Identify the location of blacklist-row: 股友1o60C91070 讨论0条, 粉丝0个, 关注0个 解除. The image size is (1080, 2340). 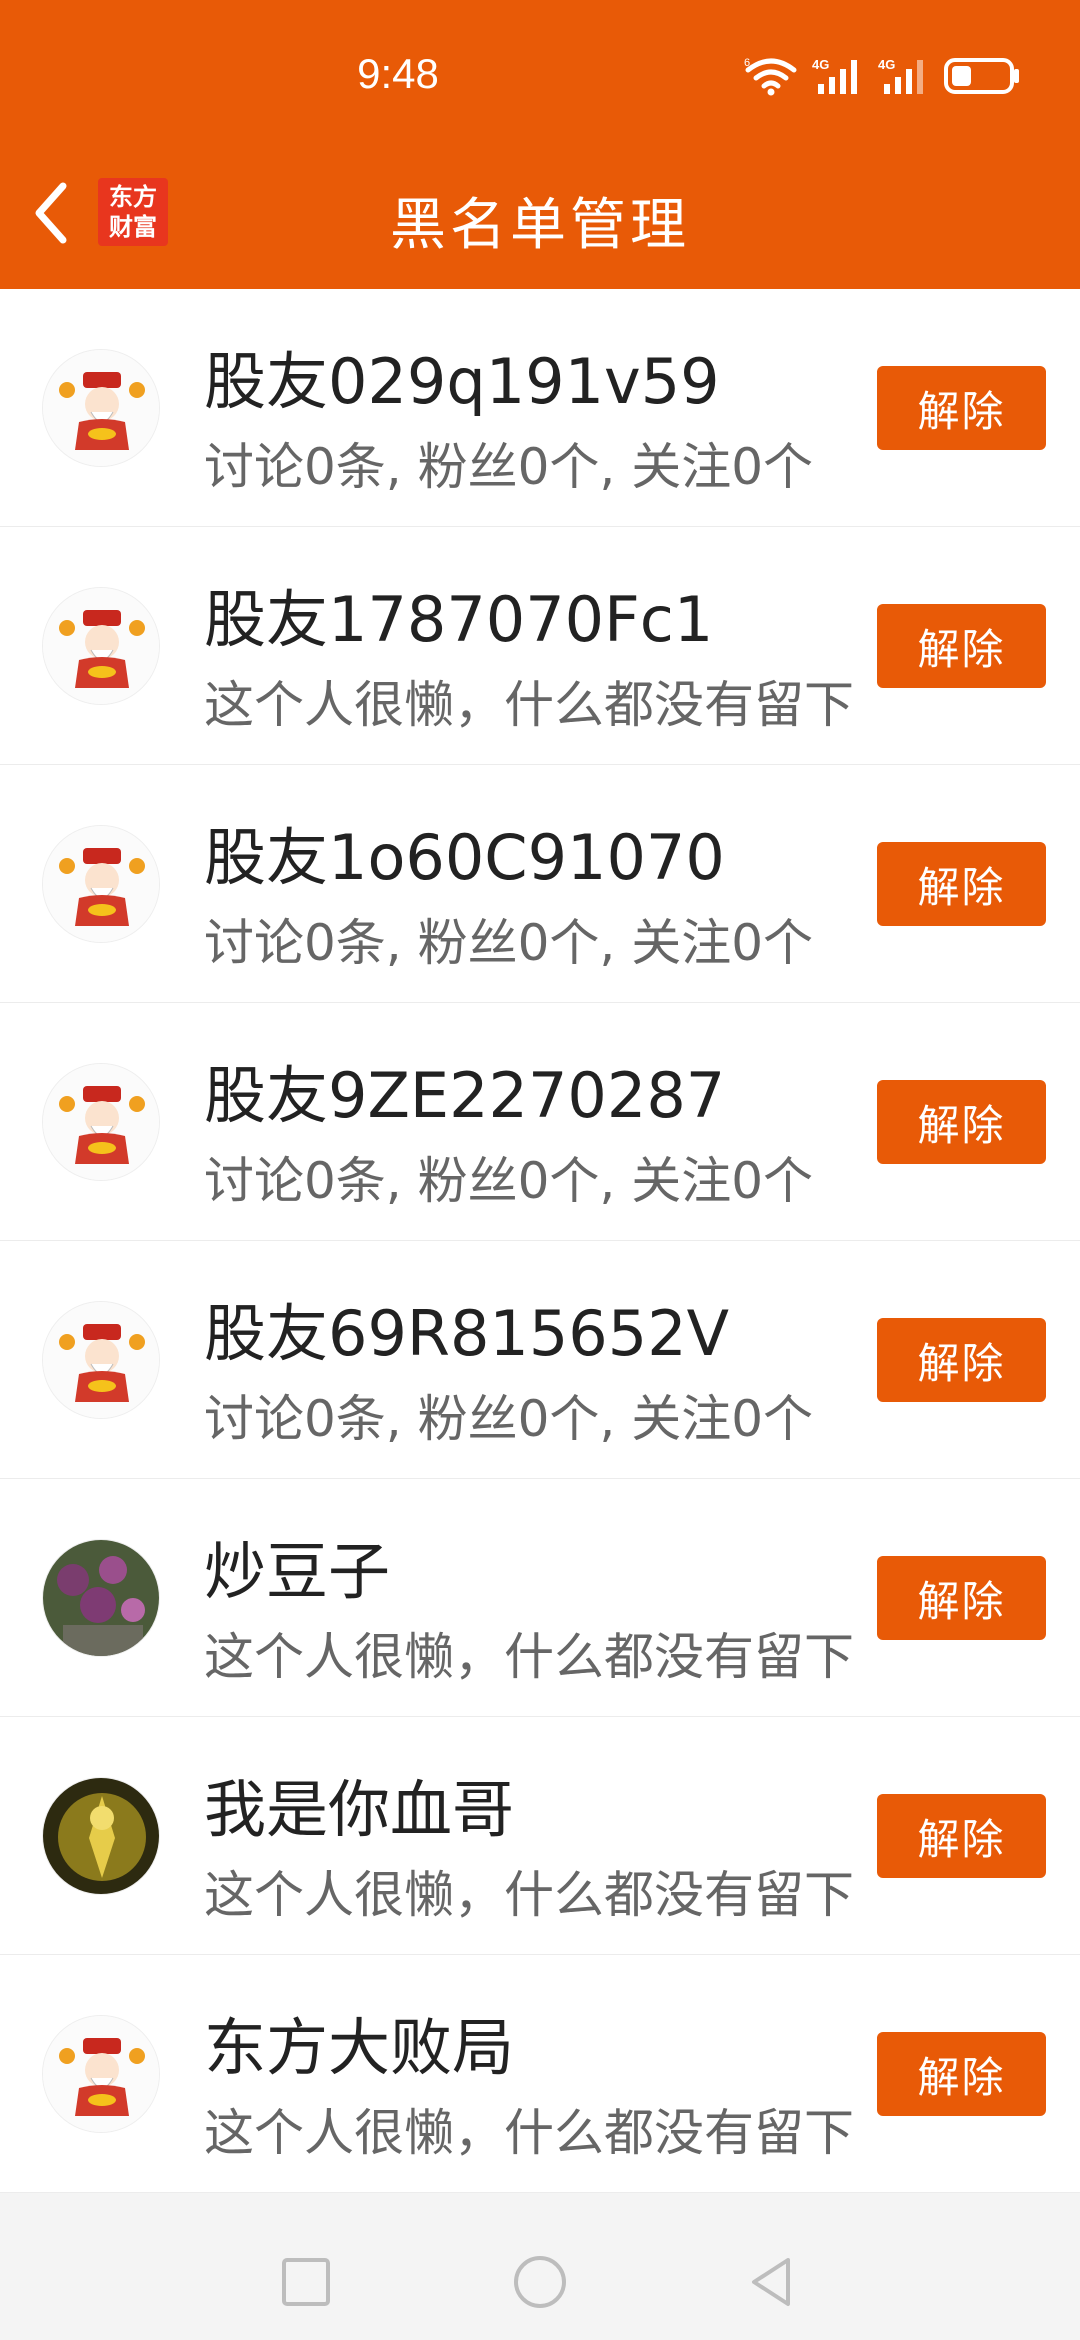
(540, 884).